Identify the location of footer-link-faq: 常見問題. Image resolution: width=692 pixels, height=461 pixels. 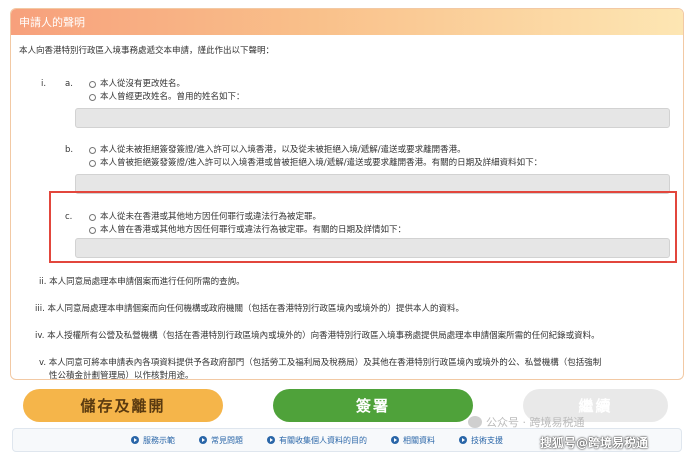
(221, 440).